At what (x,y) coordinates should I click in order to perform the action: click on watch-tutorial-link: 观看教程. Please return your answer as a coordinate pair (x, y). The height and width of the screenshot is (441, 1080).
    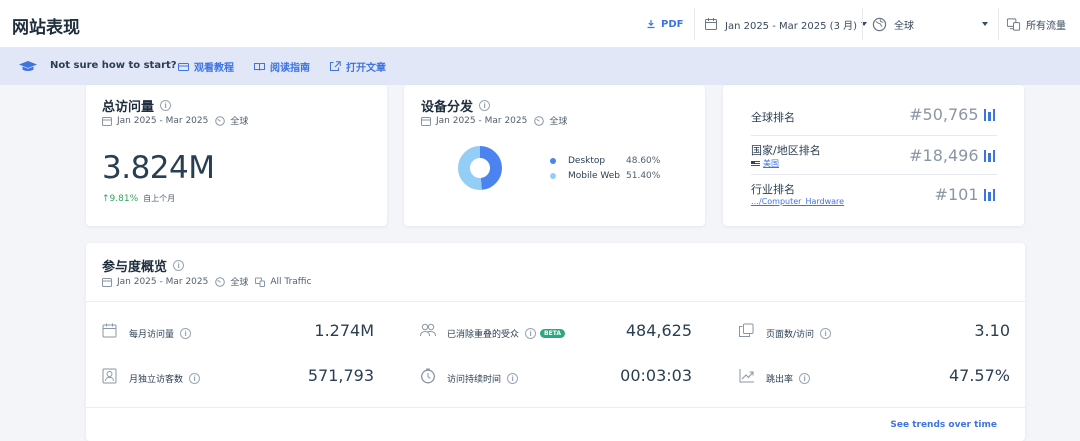
    Looking at the image, I should click on (206, 66).